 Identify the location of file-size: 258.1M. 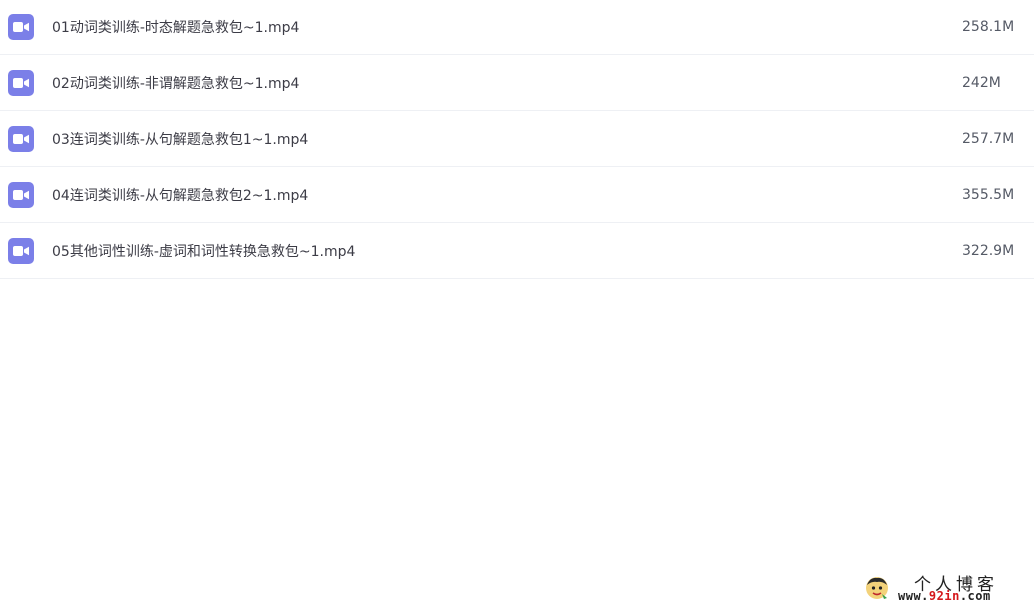
(988, 27).